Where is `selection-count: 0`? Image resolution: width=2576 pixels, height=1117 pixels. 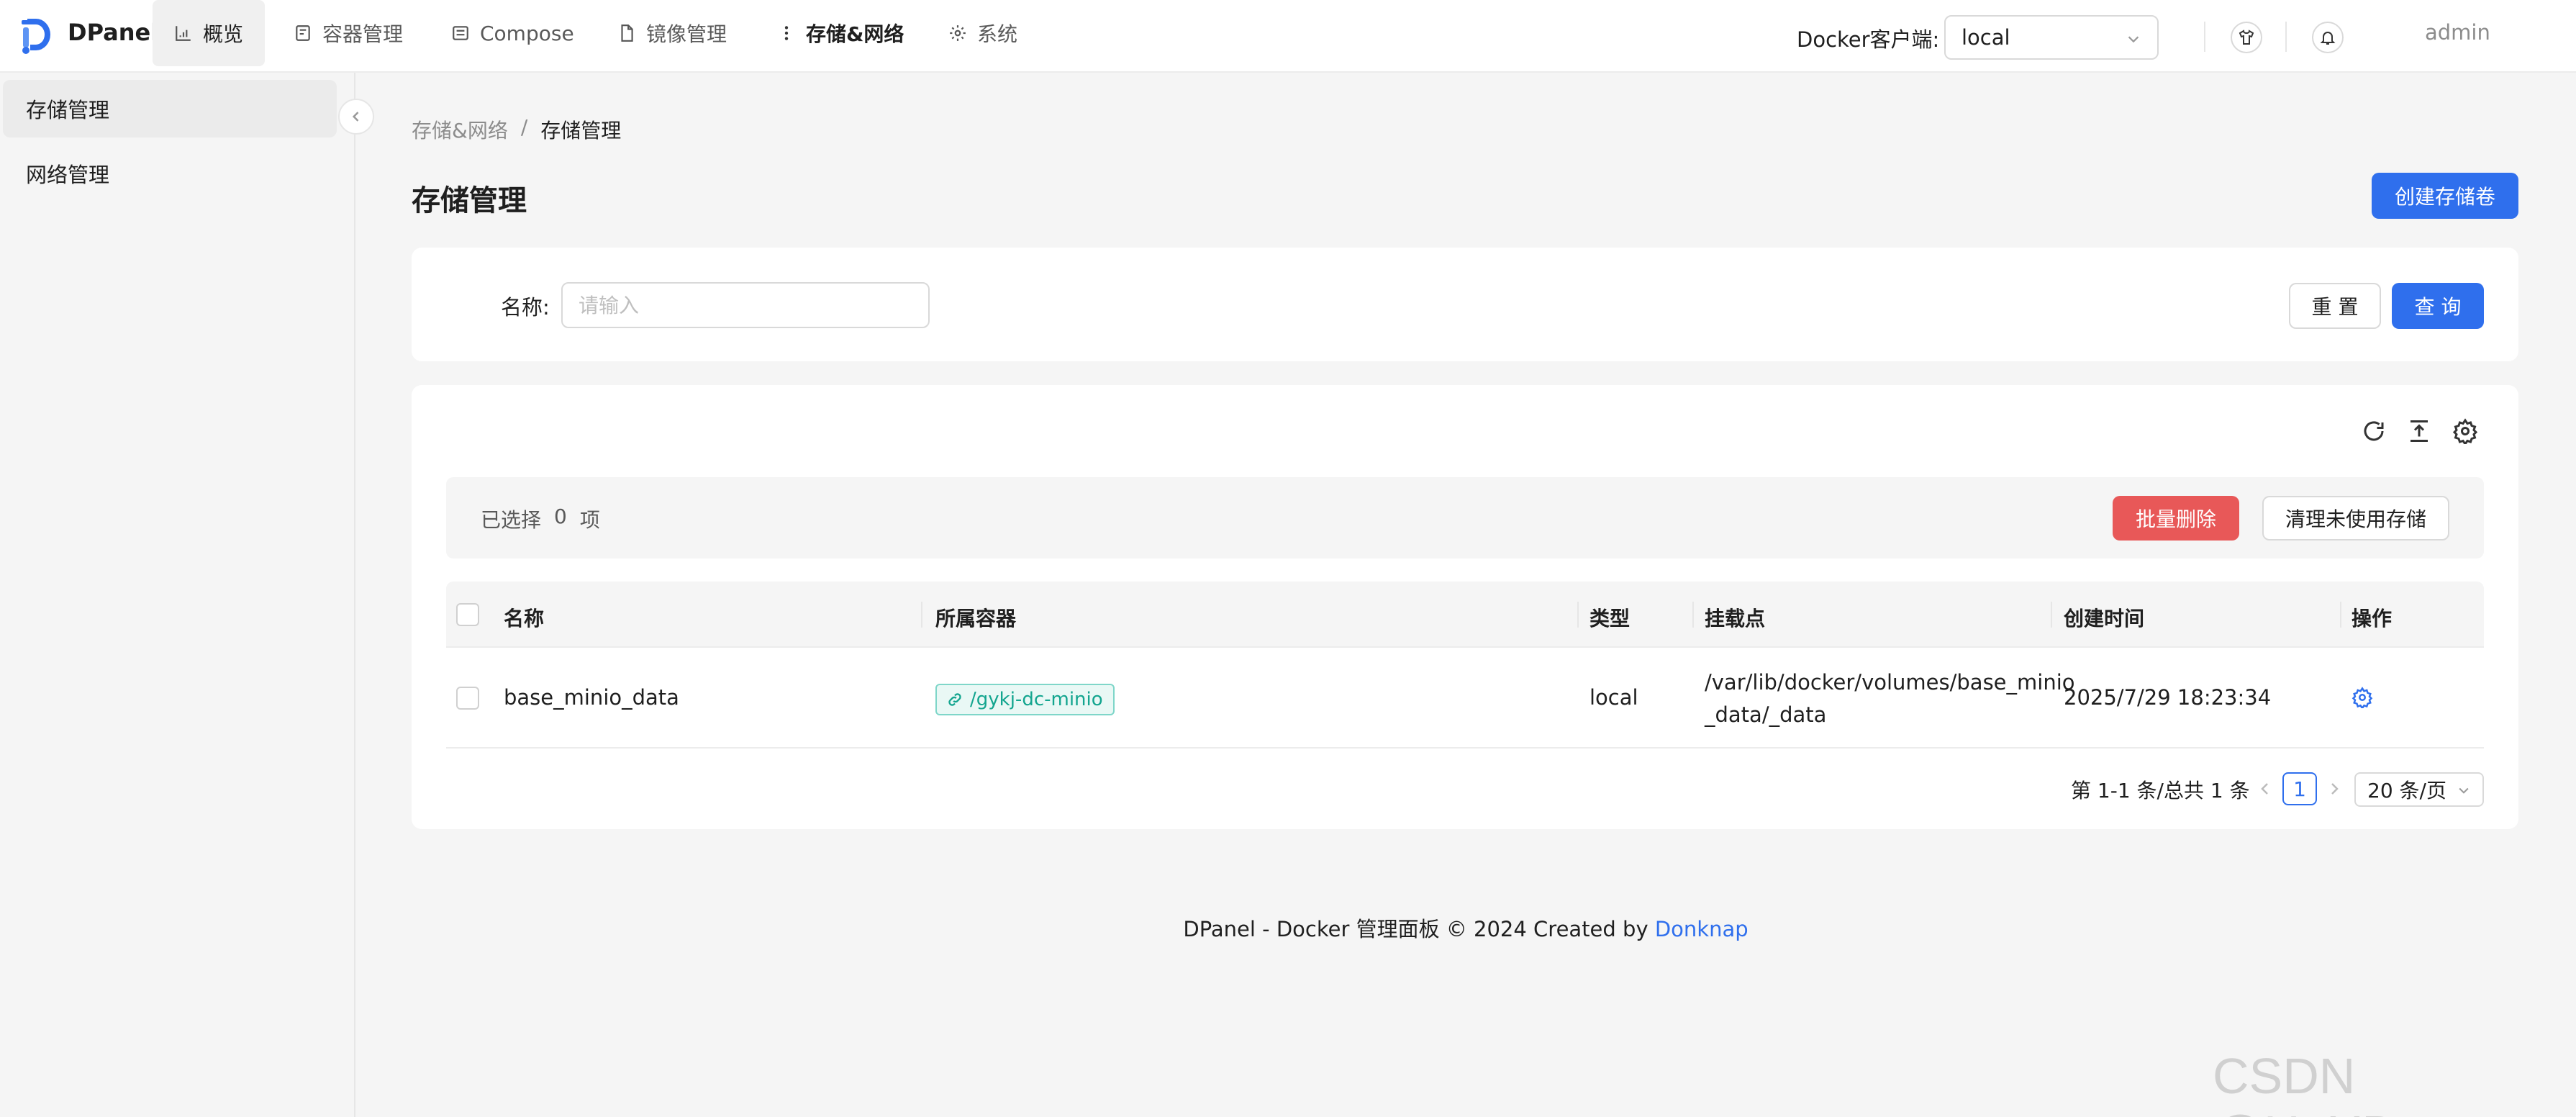
selection-count: 0 is located at coordinates (560, 516).